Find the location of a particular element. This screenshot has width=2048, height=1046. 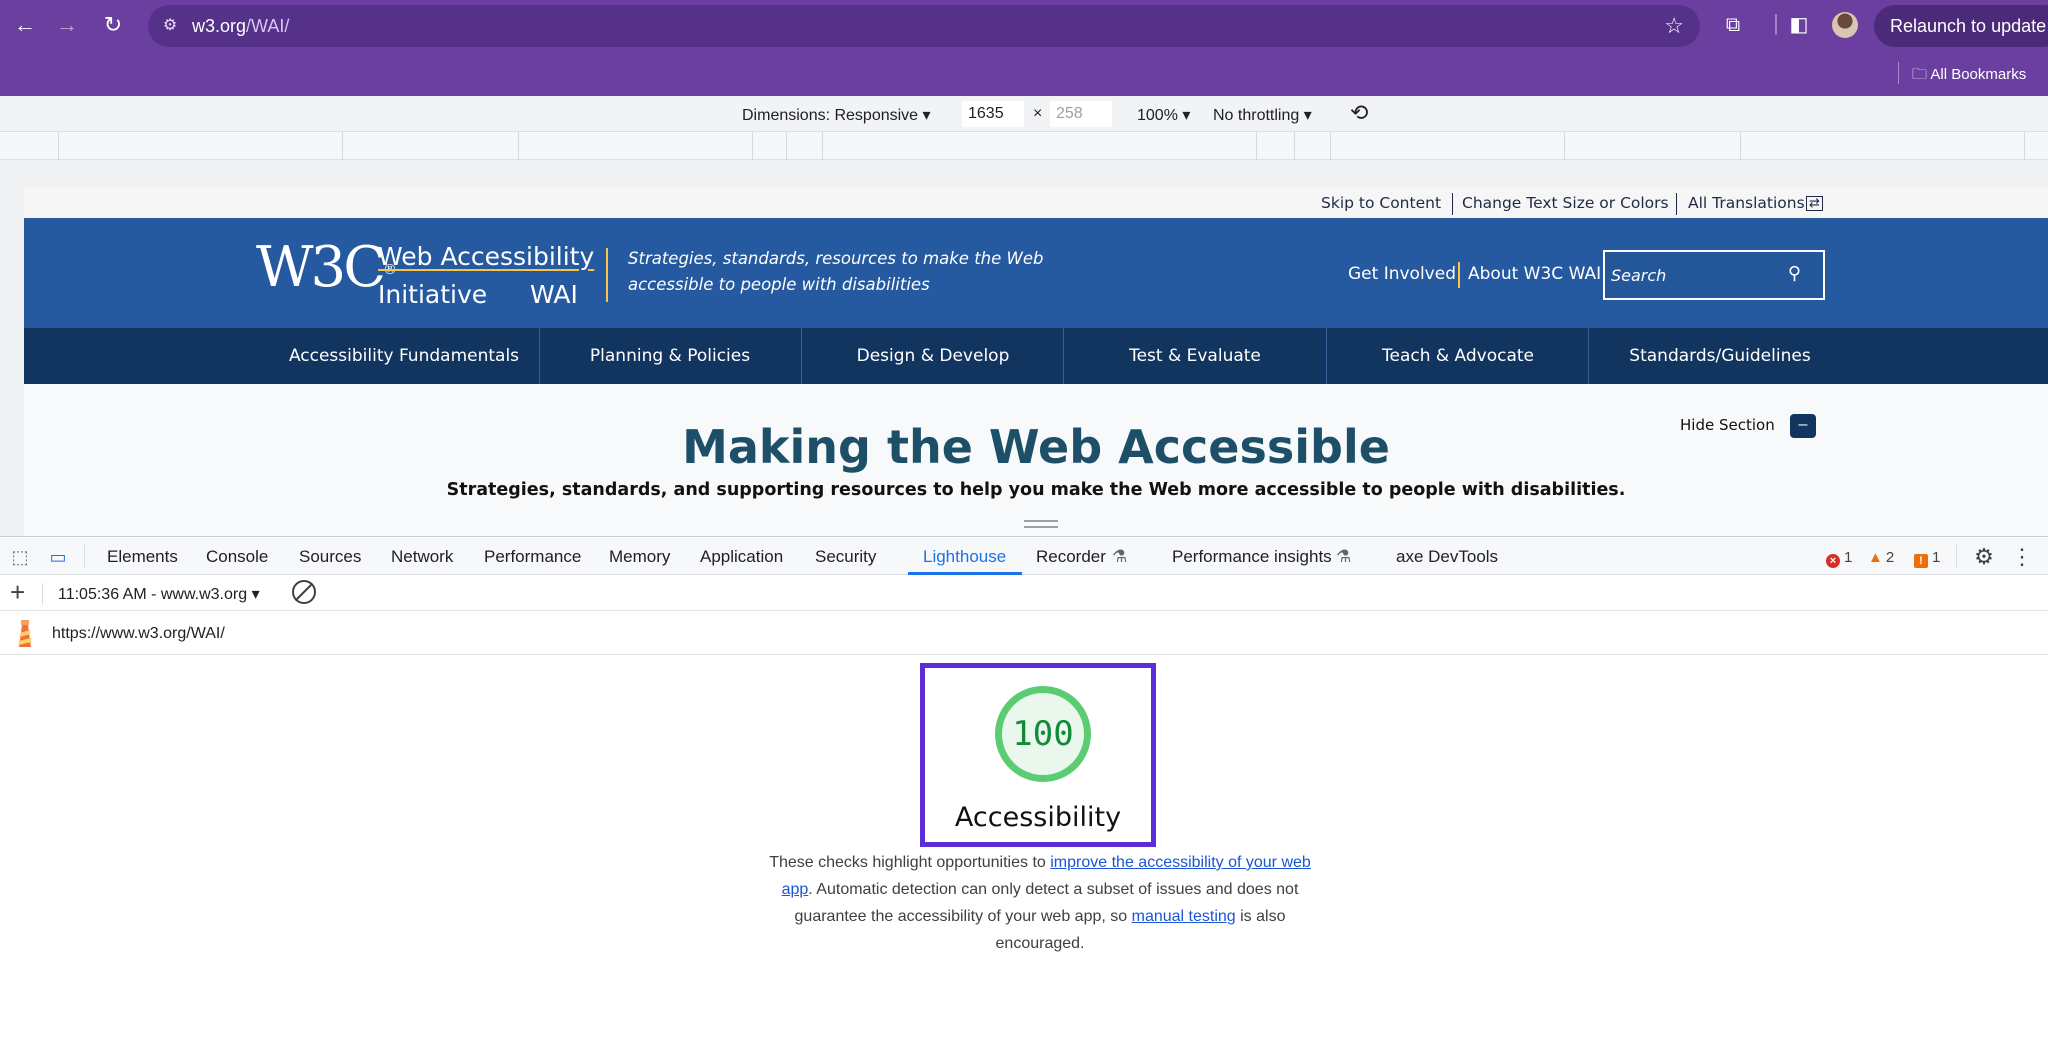

tab-console: Console is located at coordinates (237, 557).